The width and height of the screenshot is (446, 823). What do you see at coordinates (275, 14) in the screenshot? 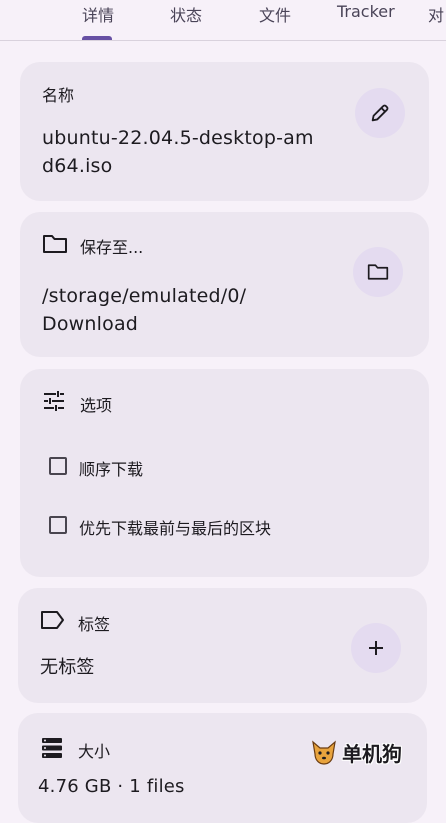
I see `tab-files: 文件` at bounding box center [275, 14].